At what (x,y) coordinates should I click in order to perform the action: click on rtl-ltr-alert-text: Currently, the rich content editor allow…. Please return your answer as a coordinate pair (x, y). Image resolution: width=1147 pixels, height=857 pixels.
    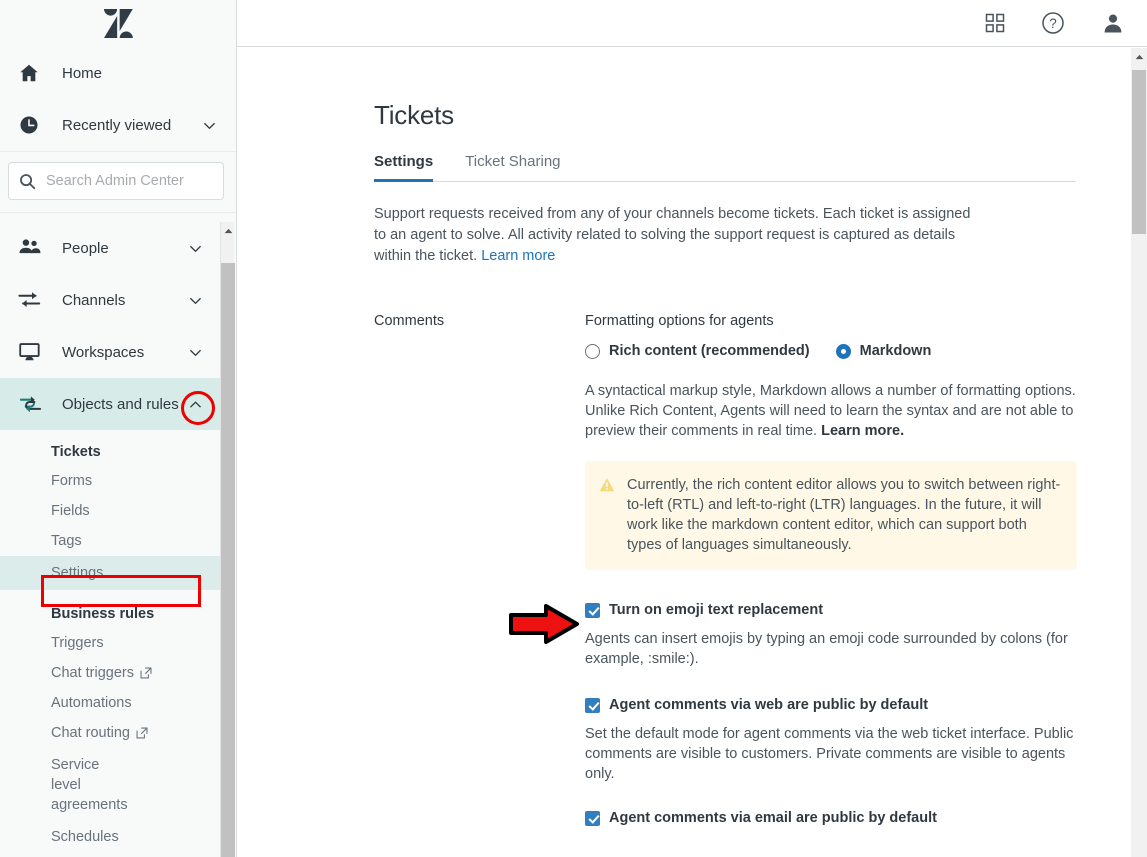
    Looking at the image, I should click on (844, 515).